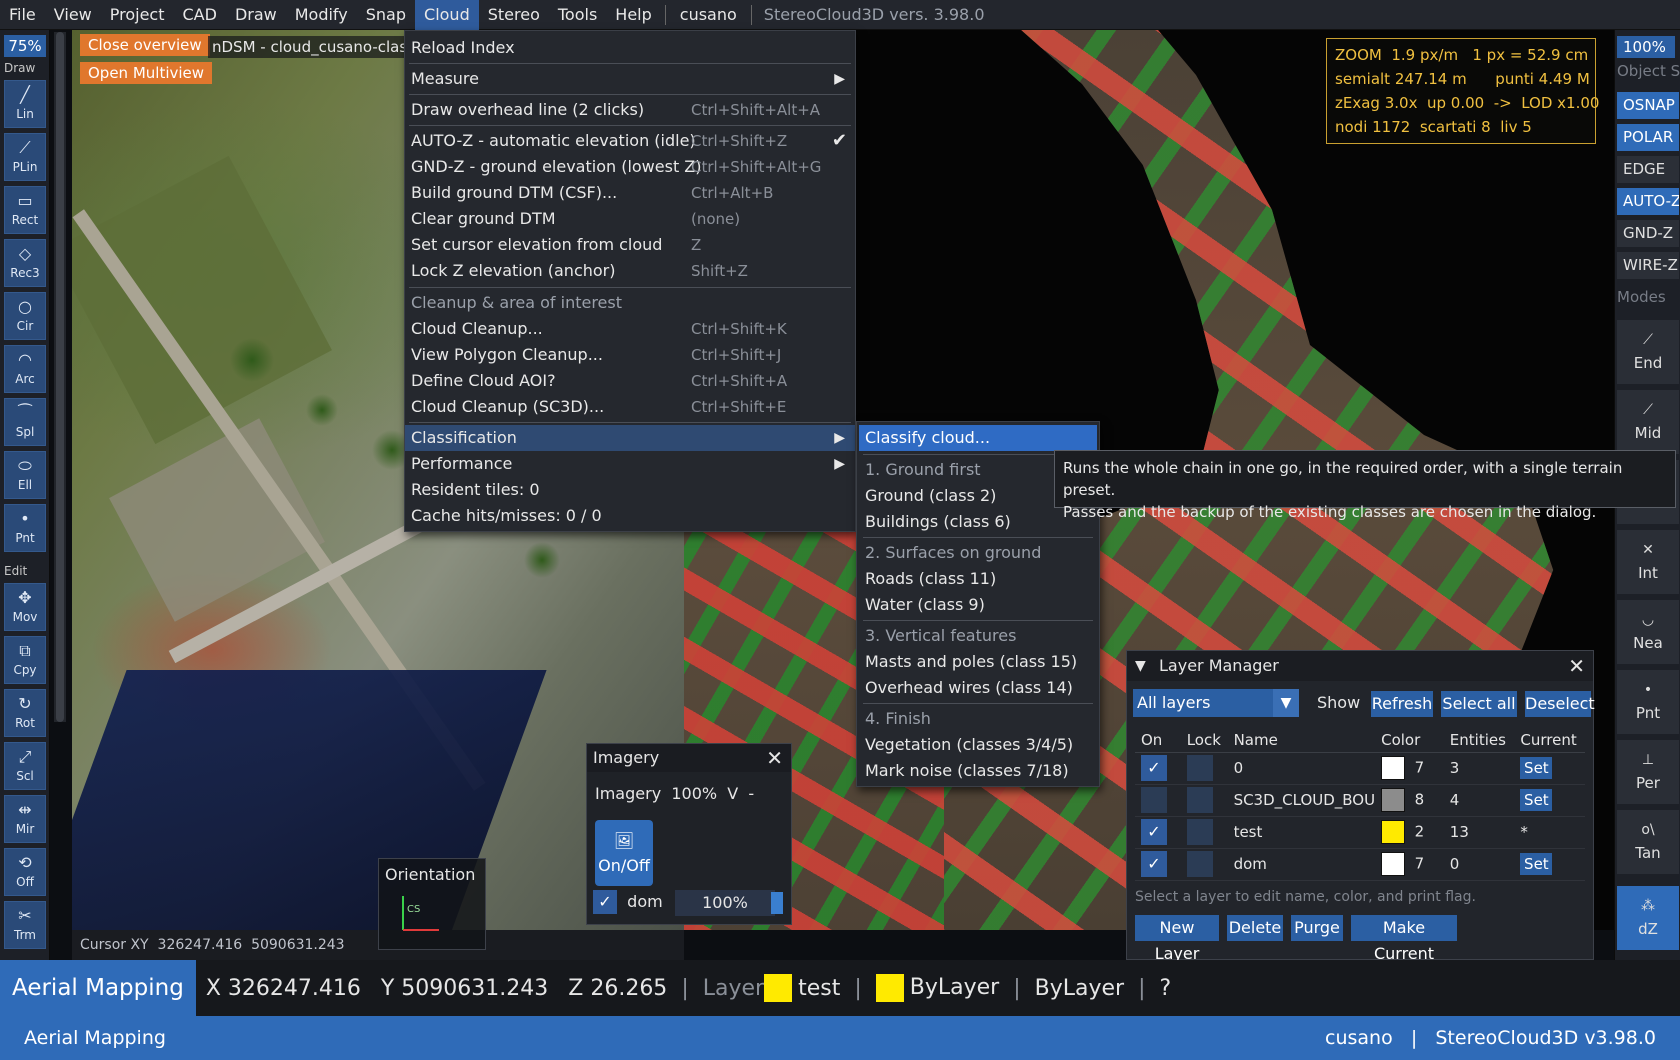  I want to click on mode-label: Aerial Mapping, so click(98, 988).